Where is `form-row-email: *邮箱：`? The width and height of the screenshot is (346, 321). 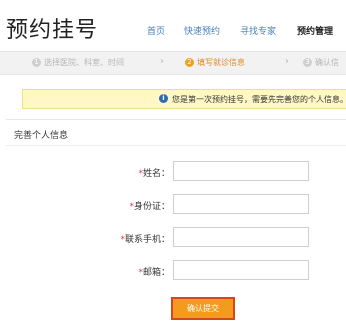 form-row-email: *邮箱： is located at coordinates (173, 271).